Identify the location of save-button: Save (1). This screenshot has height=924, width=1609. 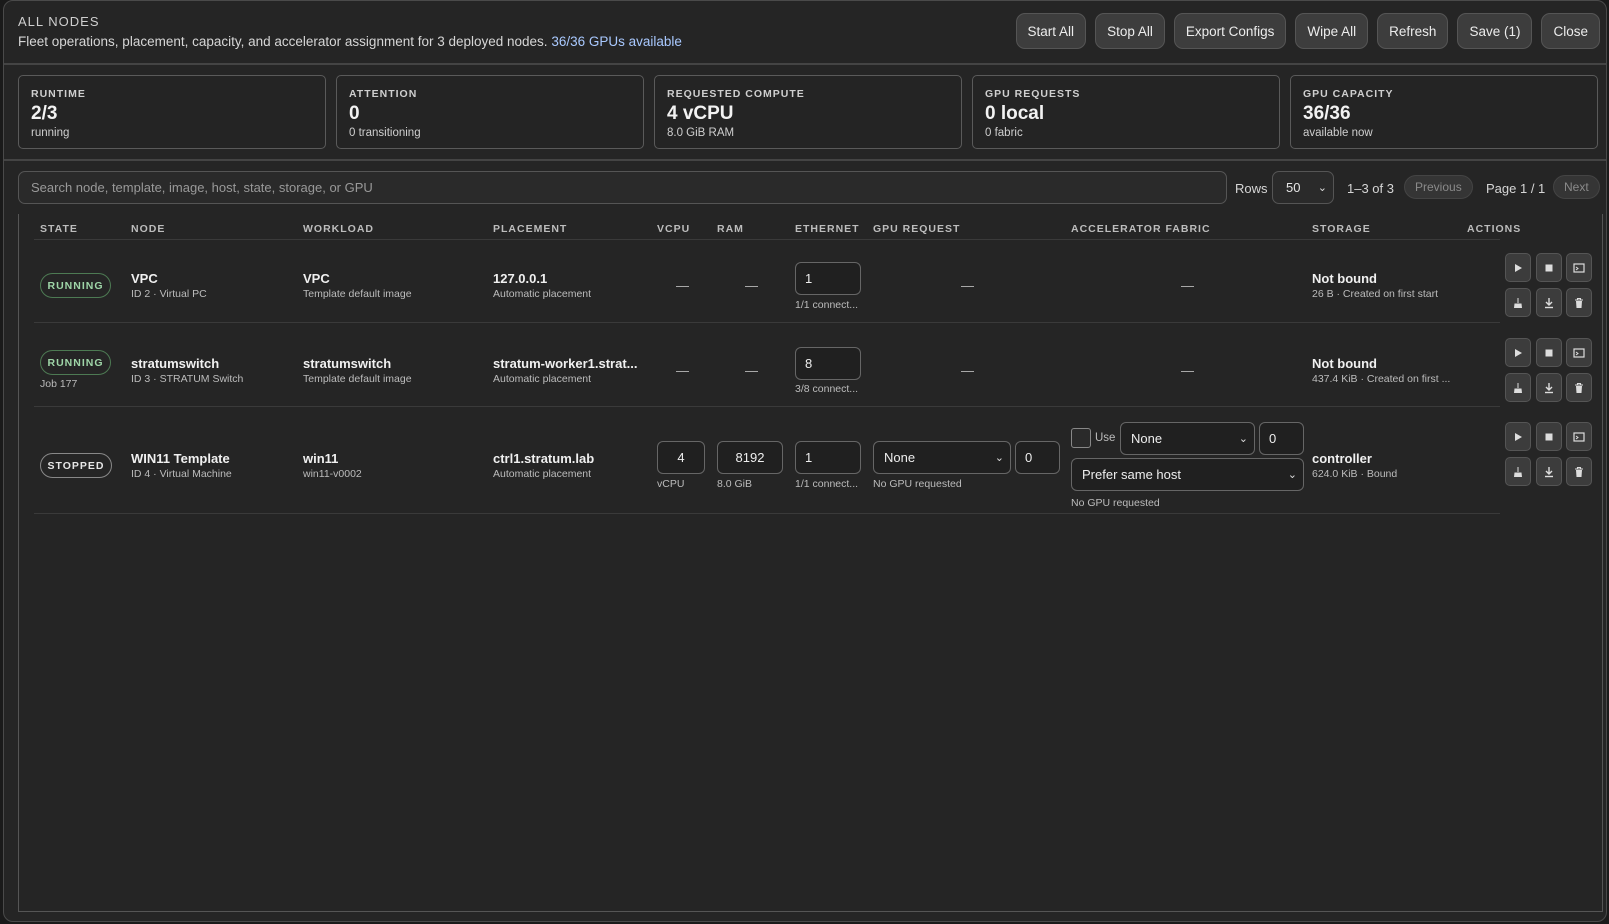
(1495, 31).